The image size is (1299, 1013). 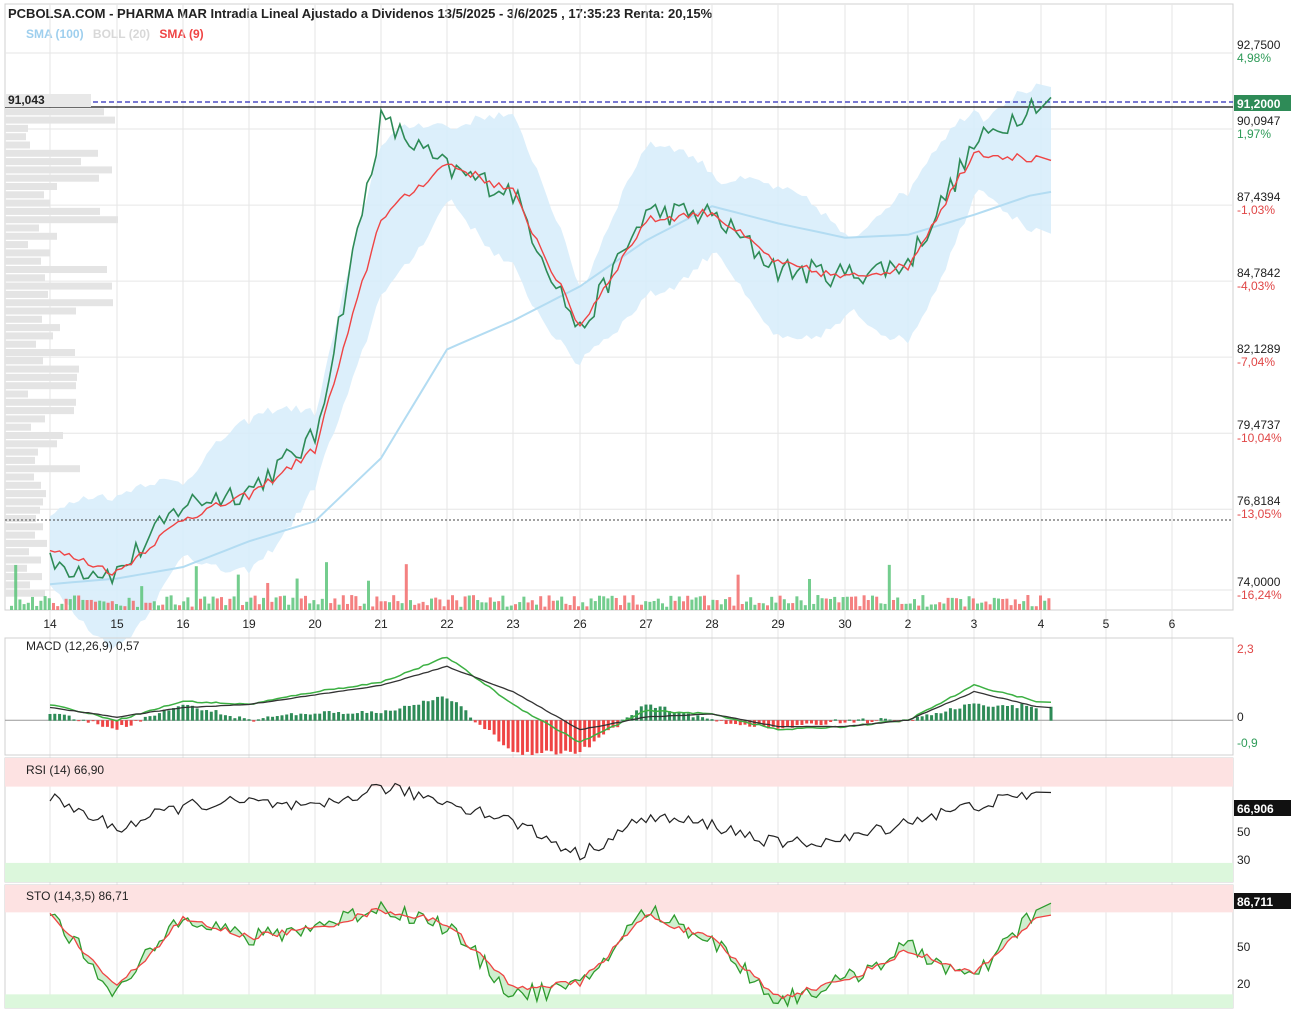 I want to click on macd-tick-zero: 0, so click(x=1240, y=717).